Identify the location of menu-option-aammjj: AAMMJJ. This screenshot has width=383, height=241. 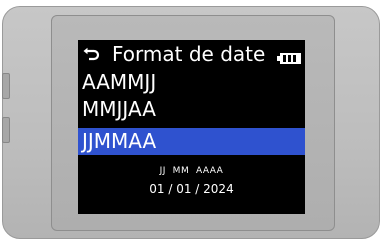
(191, 82).